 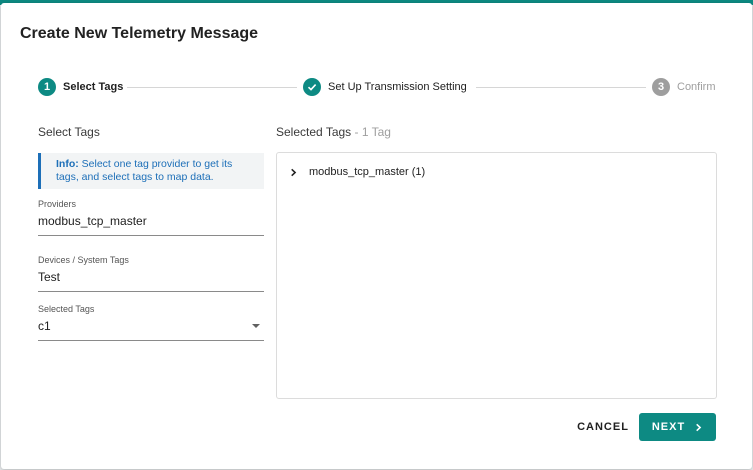 What do you see at coordinates (151, 225) in the screenshot?
I see `providers-input: modbus_tcp_master` at bounding box center [151, 225].